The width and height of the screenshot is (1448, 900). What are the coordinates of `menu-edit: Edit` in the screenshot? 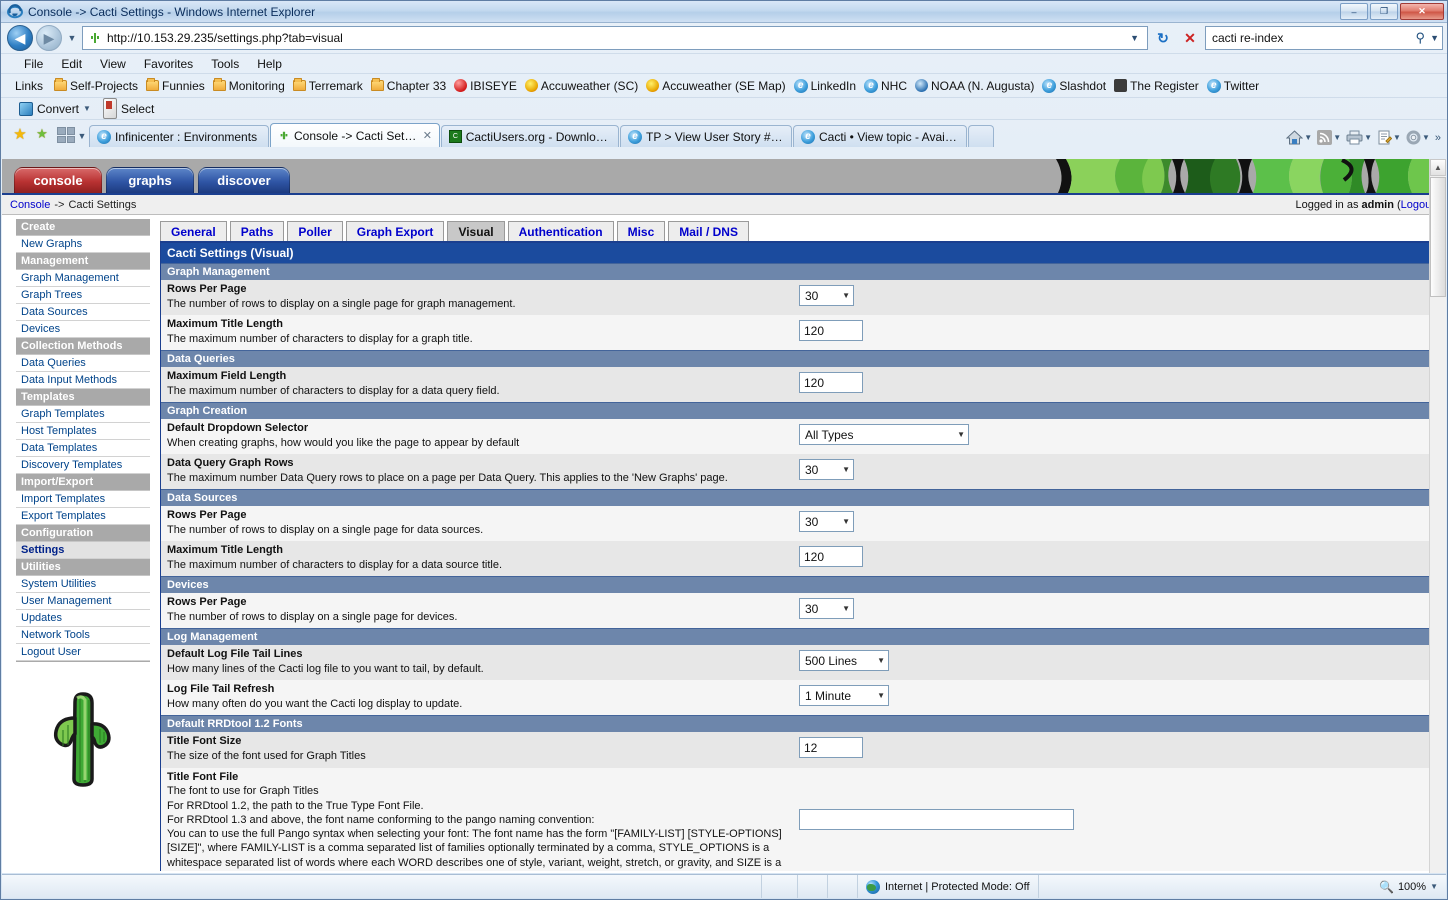 It's located at (71, 64).